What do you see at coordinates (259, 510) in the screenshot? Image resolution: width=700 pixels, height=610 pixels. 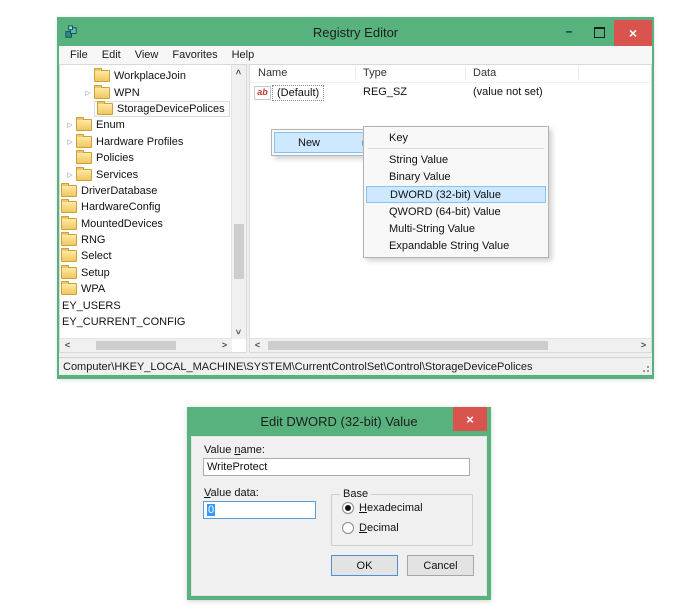 I see `value-data-field: 0` at bounding box center [259, 510].